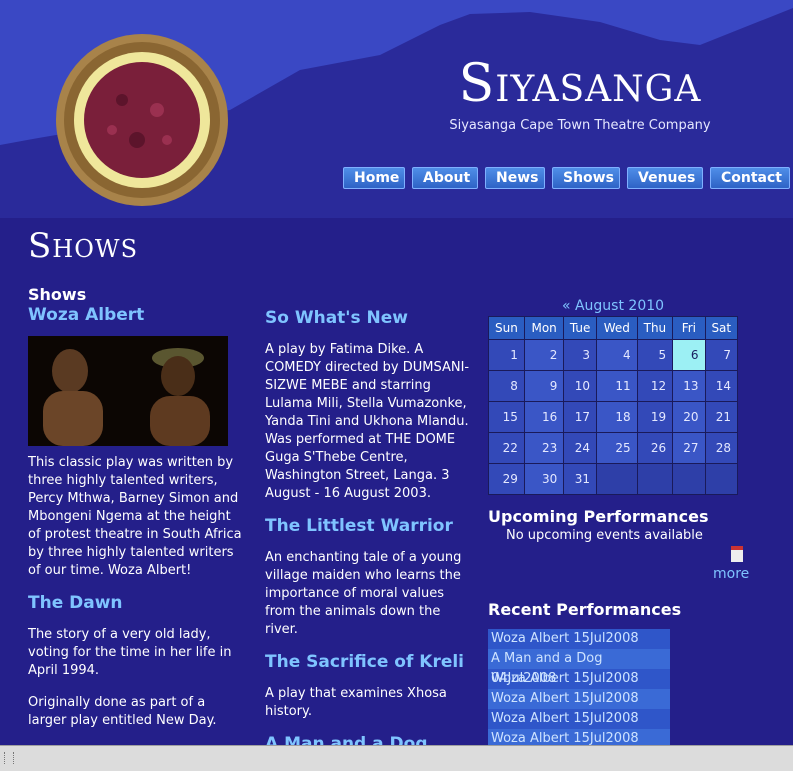 The height and width of the screenshot is (771, 793). Describe the element at coordinates (544, 479) in the screenshot. I see `calendar-day: 30` at that location.